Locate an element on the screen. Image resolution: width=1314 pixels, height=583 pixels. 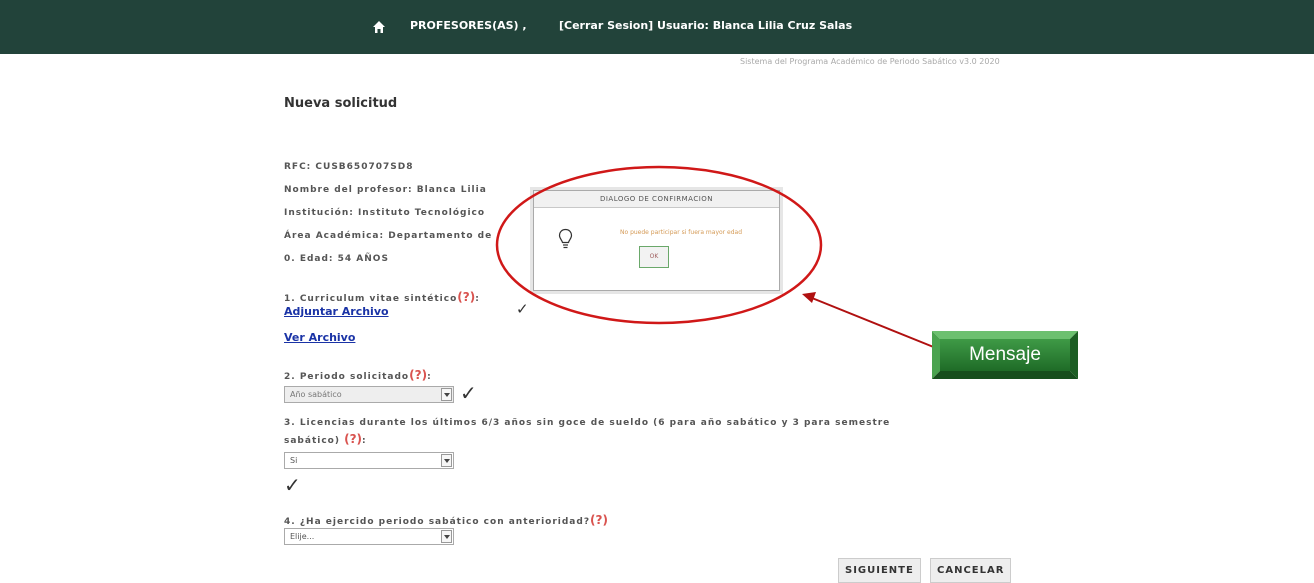
nav-menu-profesores: PROFESORES(AS) , is located at coordinates (468, 25).